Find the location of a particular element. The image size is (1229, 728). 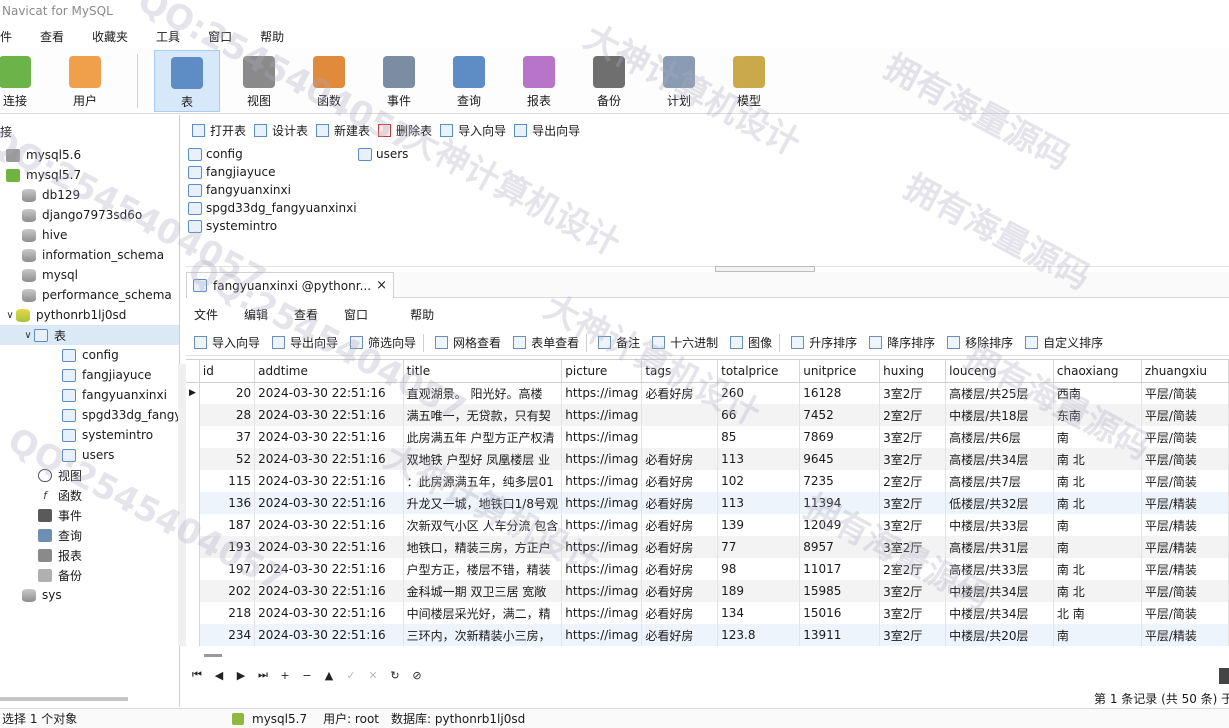

first-record-icon: ⏮ is located at coordinates (197, 675).